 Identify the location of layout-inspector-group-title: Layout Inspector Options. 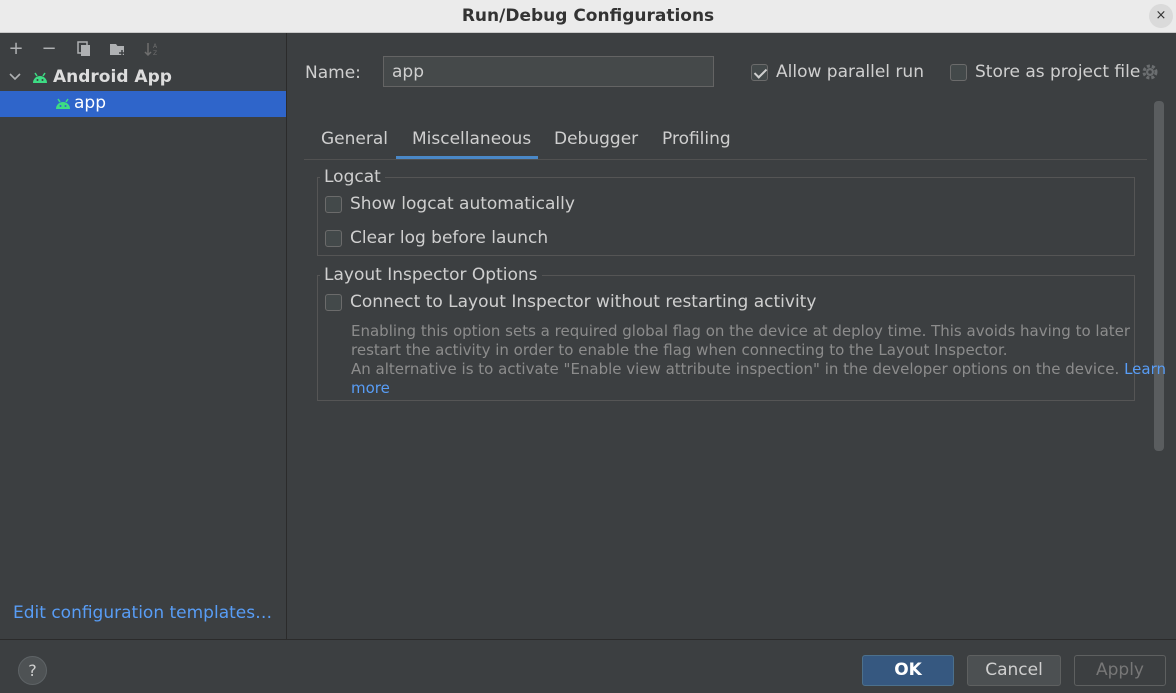
(431, 275).